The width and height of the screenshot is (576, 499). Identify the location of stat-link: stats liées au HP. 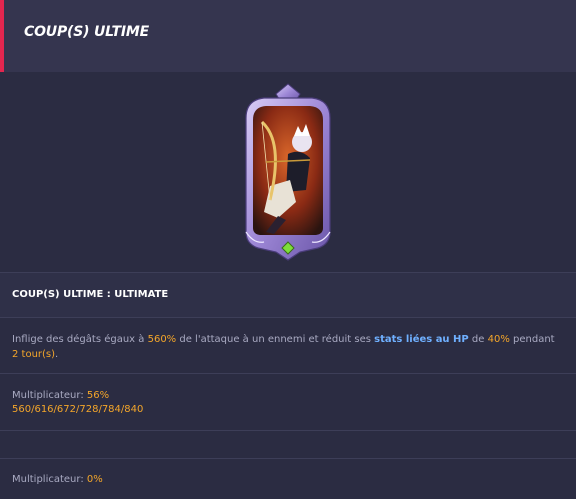
(421, 339).